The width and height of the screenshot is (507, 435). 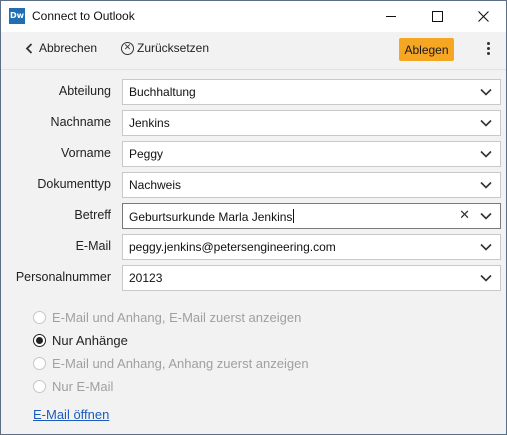 I want to click on back-button-label: Abbrechen, so click(x=68, y=48).